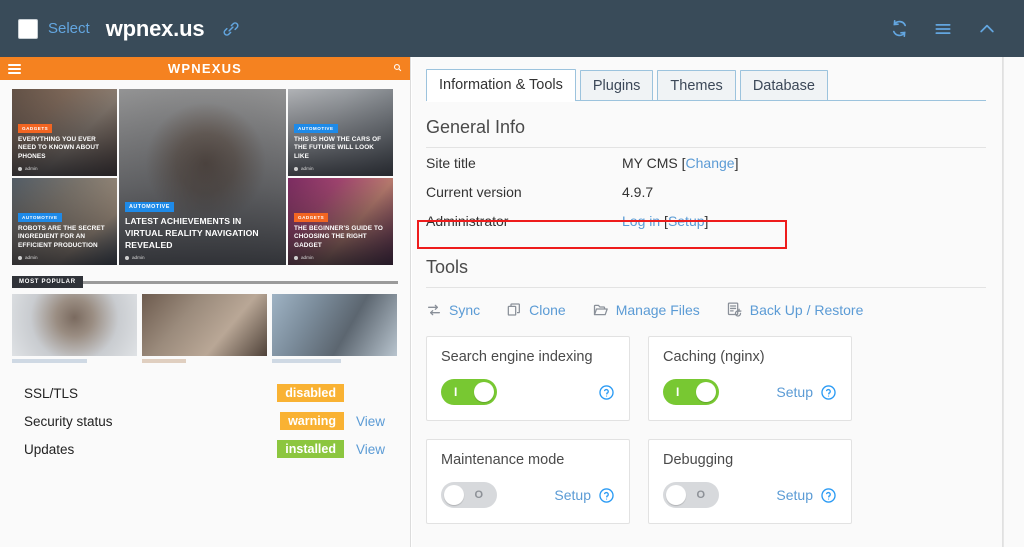 The image size is (1024, 547). I want to click on most-popular-header: MOST POPULAR, so click(205, 282).